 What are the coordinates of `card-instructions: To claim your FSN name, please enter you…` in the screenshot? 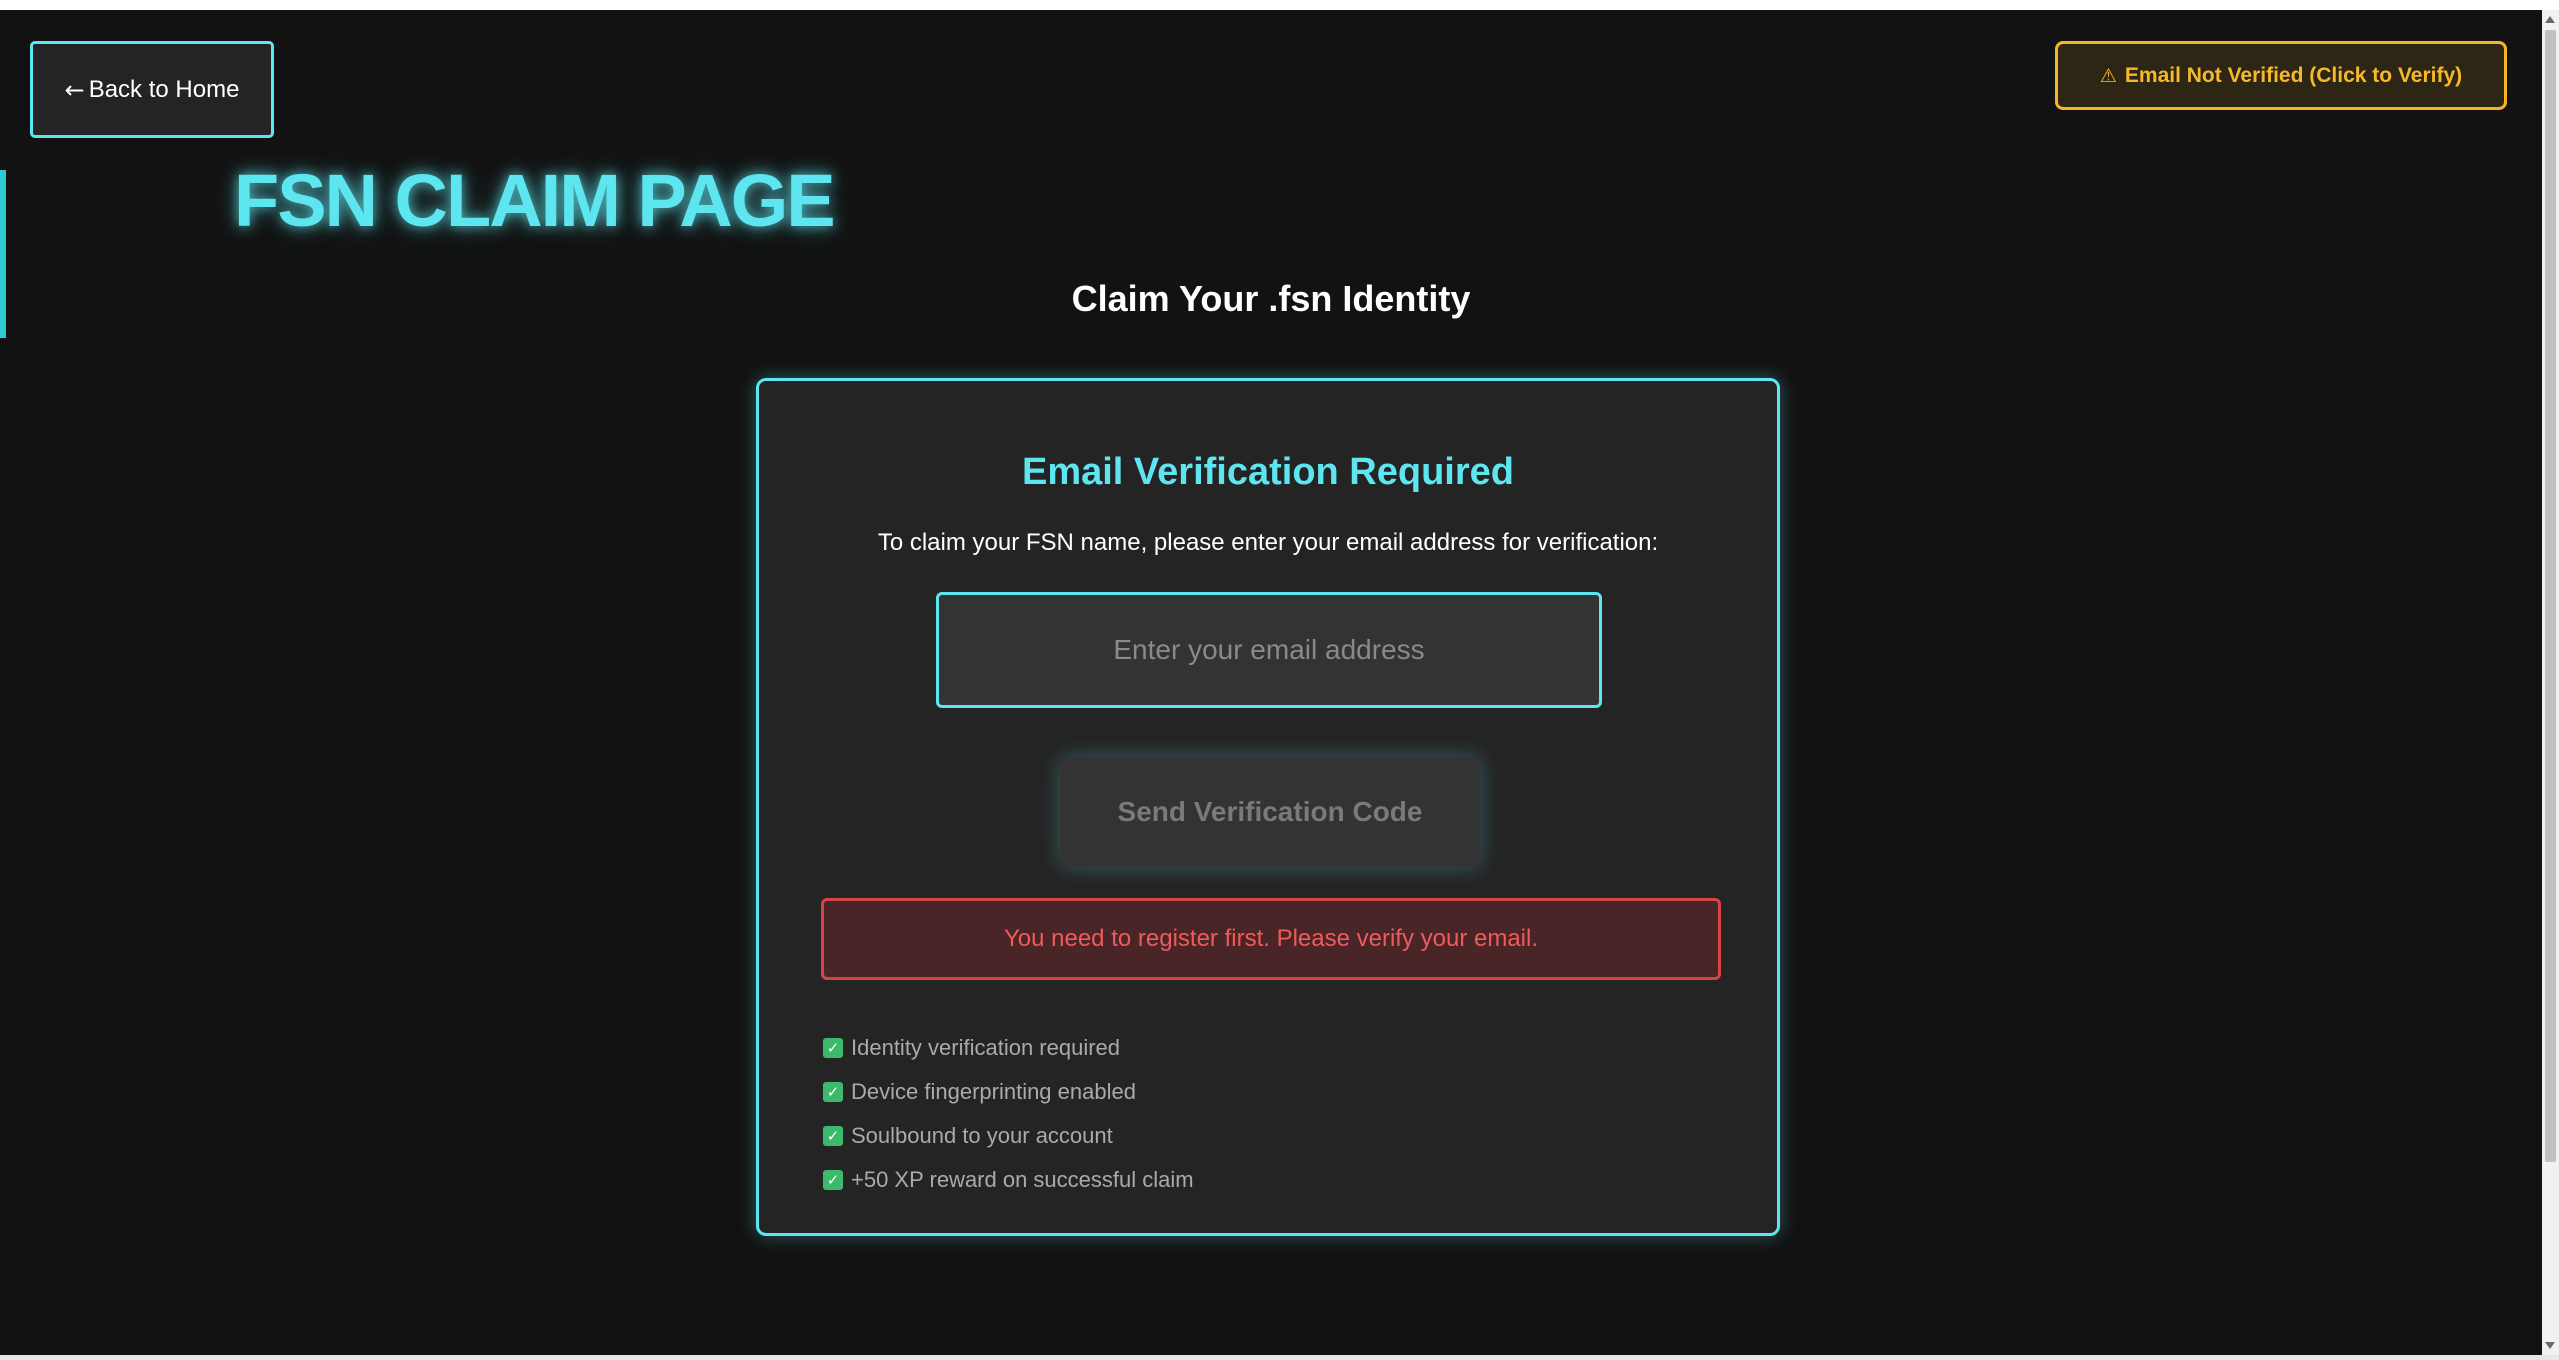 It's located at (1268, 542).